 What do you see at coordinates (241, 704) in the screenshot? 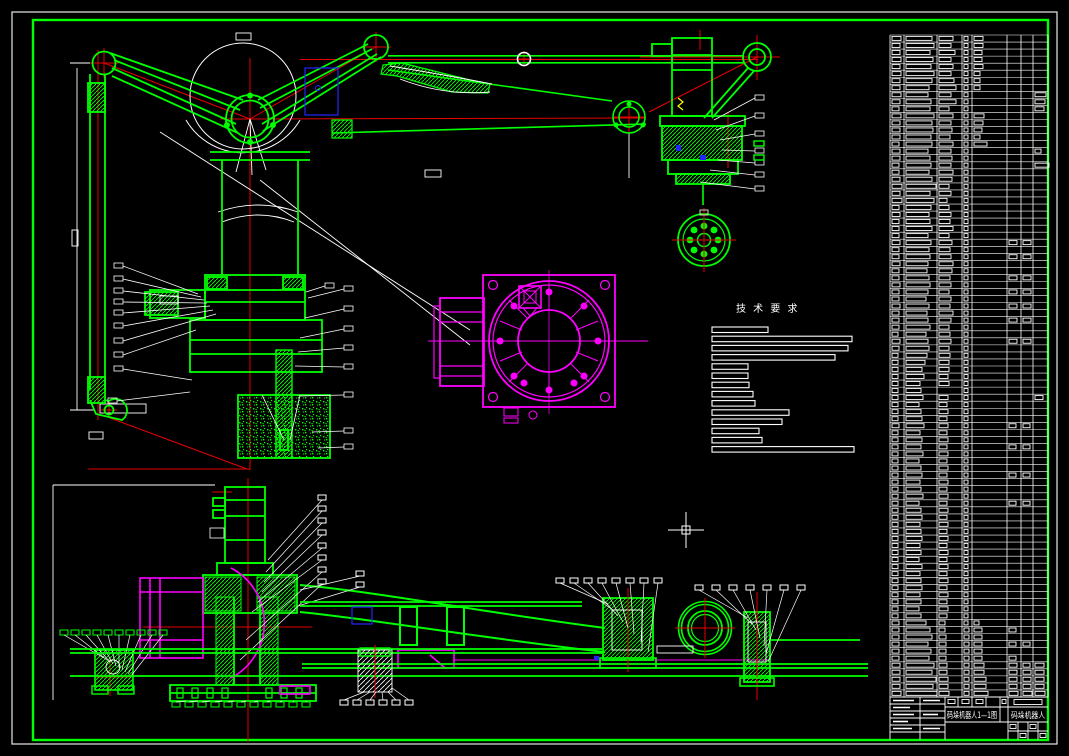
I see `balloon-callouts-base-bottom` at bounding box center [241, 704].